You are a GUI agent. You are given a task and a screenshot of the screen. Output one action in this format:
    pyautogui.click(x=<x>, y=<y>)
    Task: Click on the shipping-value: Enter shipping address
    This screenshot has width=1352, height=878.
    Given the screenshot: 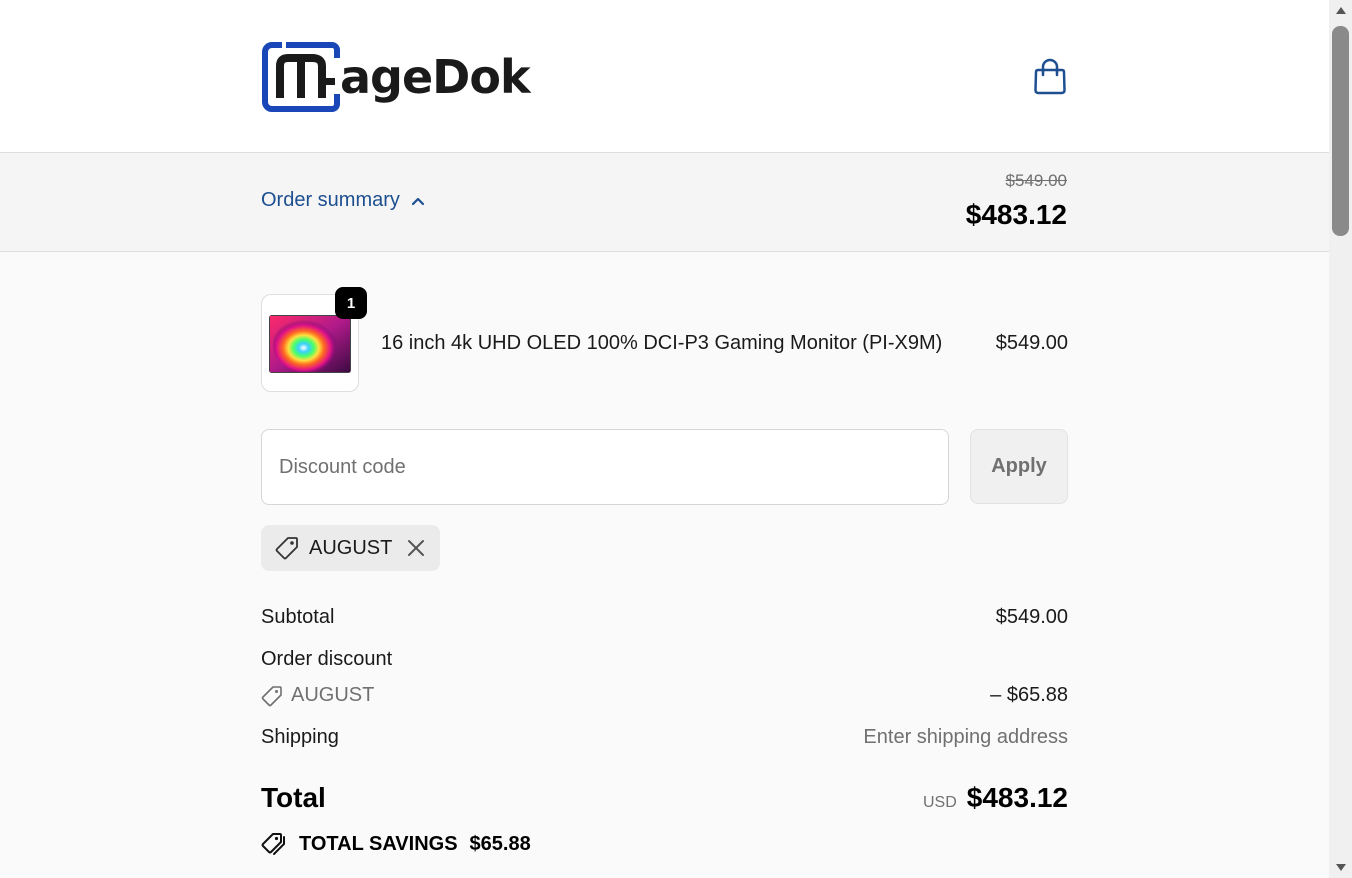 What is the action you would take?
    pyautogui.click(x=965, y=737)
    